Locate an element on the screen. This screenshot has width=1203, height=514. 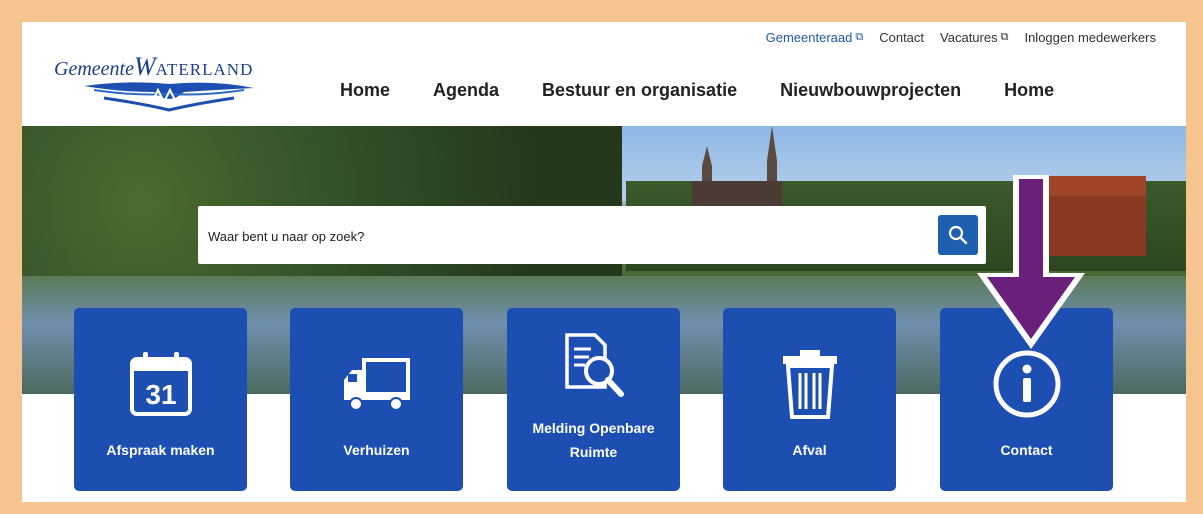
tile-label: Afspraak maken is located at coordinates (160, 450).